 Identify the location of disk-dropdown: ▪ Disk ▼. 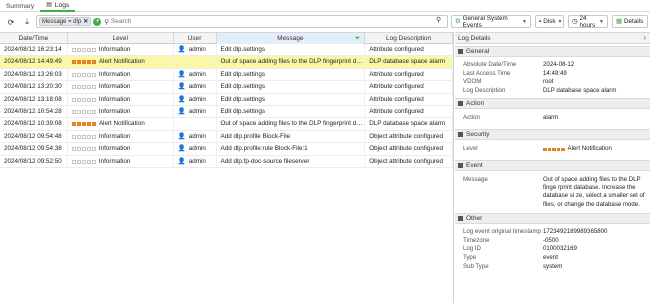
(549, 21).